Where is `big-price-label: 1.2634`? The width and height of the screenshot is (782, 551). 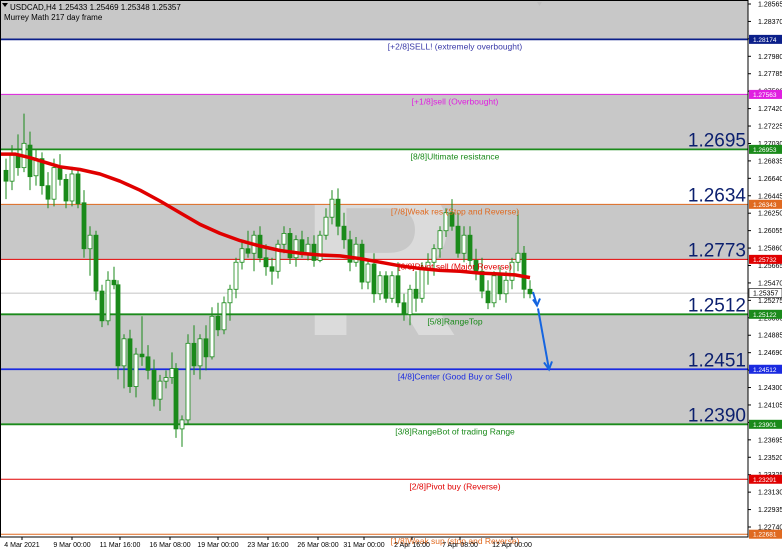 big-price-label: 1.2634 is located at coordinates (717, 195).